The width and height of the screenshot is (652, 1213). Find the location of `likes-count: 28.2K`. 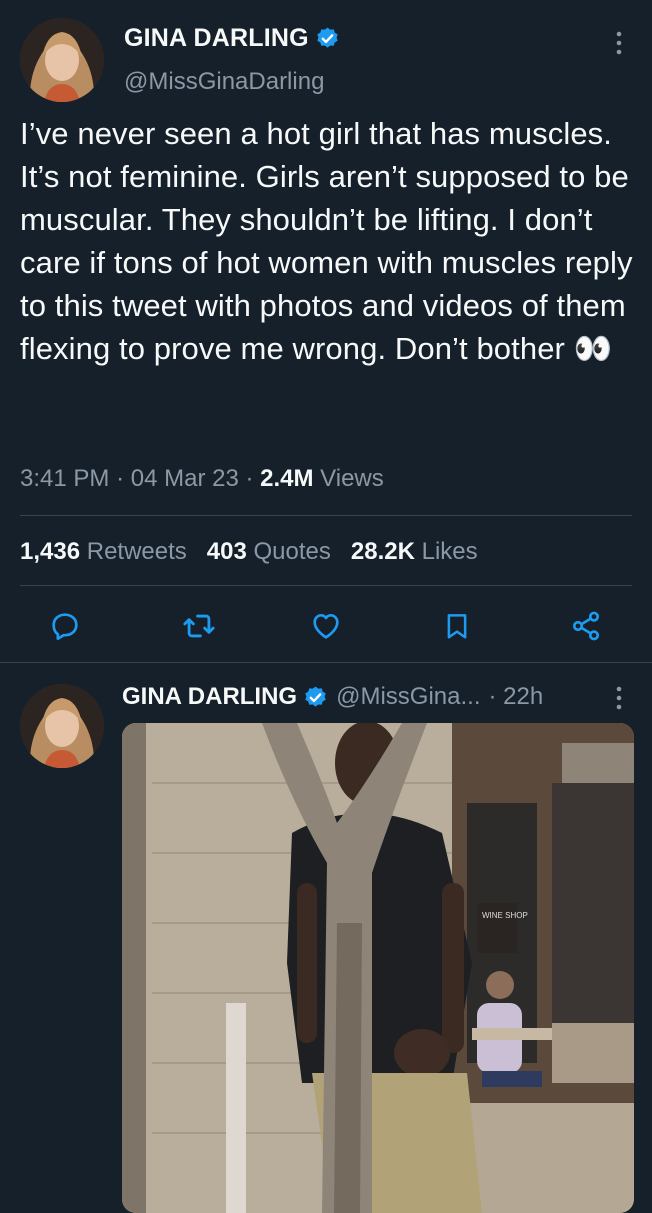

likes-count: 28.2K is located at coordinates (382, 551).